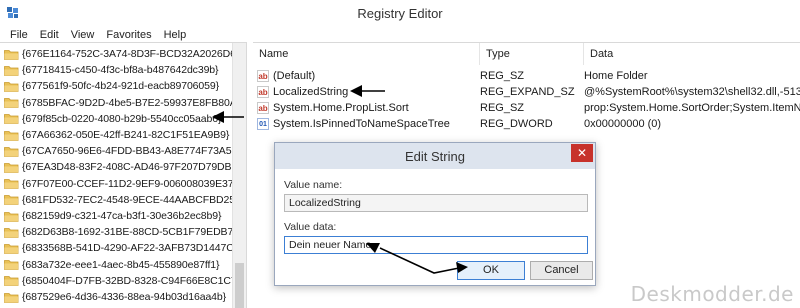 This screenshot has height=308, width=800. What do you see at coordinates (133, 199) in the screenshot?
I see `tree-item-label: {681FD532-7EC2-4548-9ECE-44AABCFBD254}` at bounding box center [133, 199].